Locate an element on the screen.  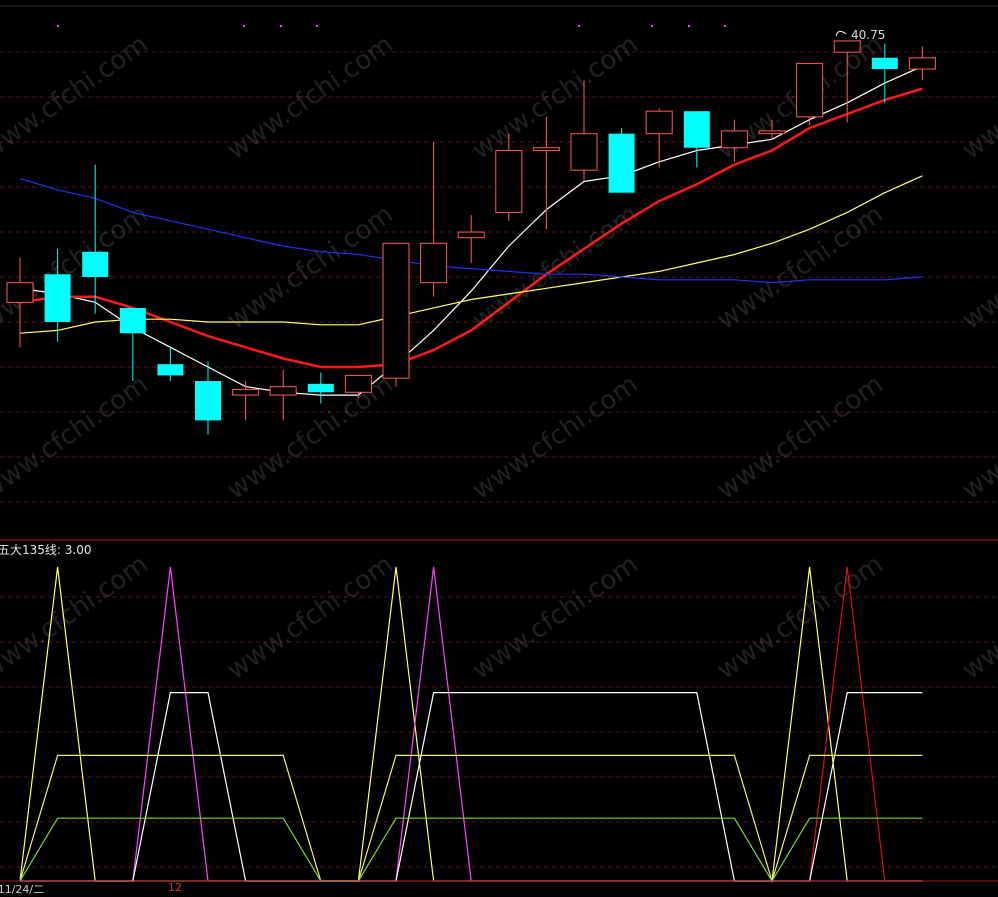
callout-arrow is located at coordinates (841, 33).